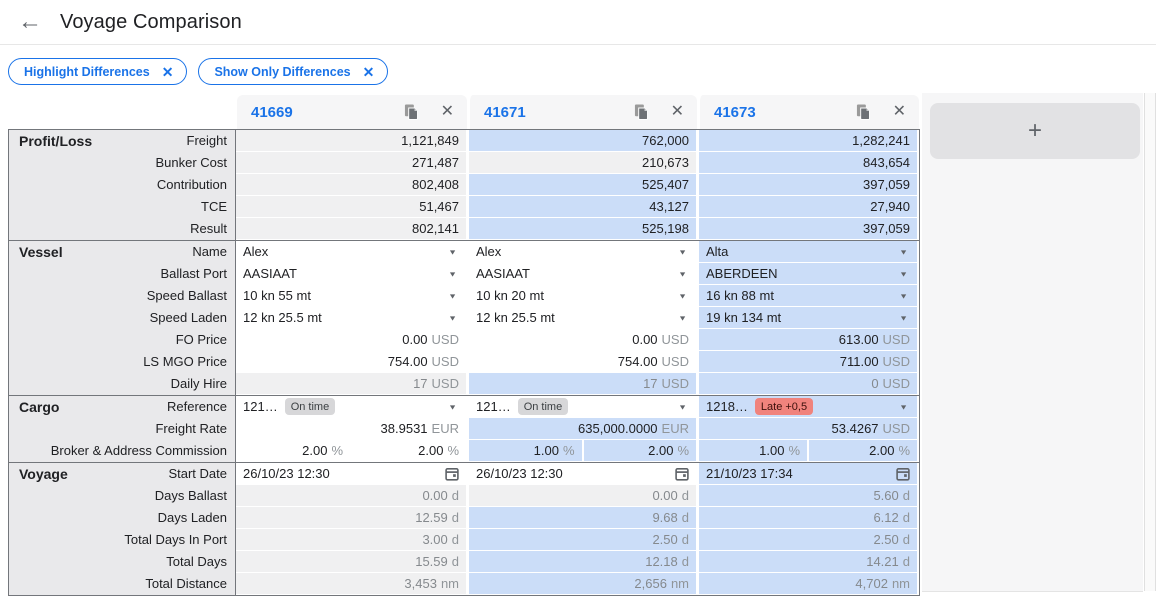  I want to click on row-label: Freight Rate, so click(191, 428).